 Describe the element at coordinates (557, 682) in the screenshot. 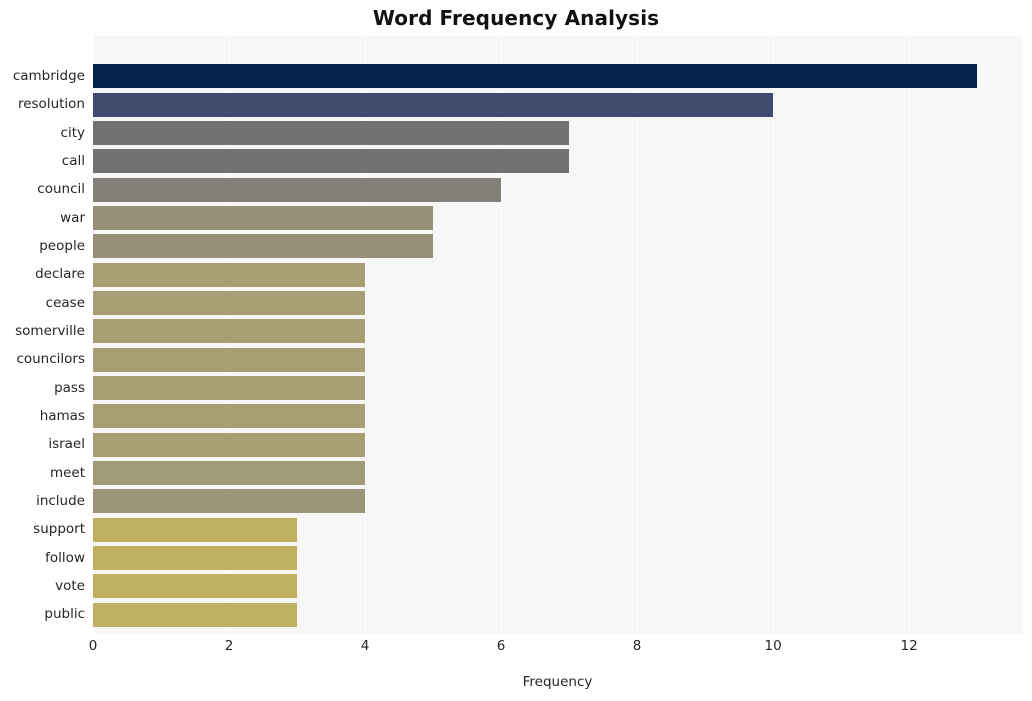

I see `x-axis-title: Frequency` at that location.